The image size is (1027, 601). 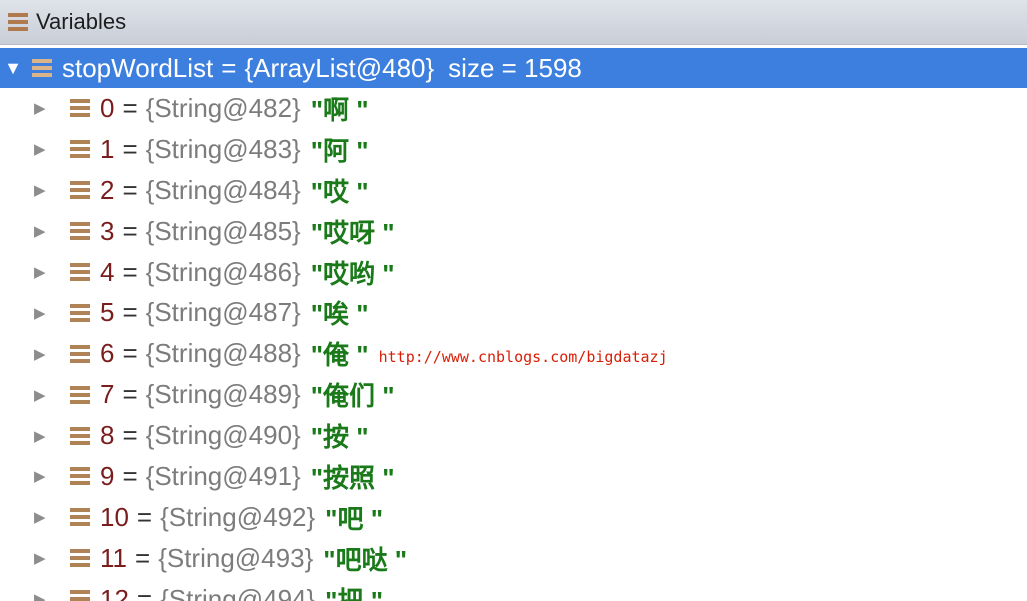 What do you see at coordinates (114, 516) in the screenshot?
I see `item-index: 10` at bounding box center [114, 516].